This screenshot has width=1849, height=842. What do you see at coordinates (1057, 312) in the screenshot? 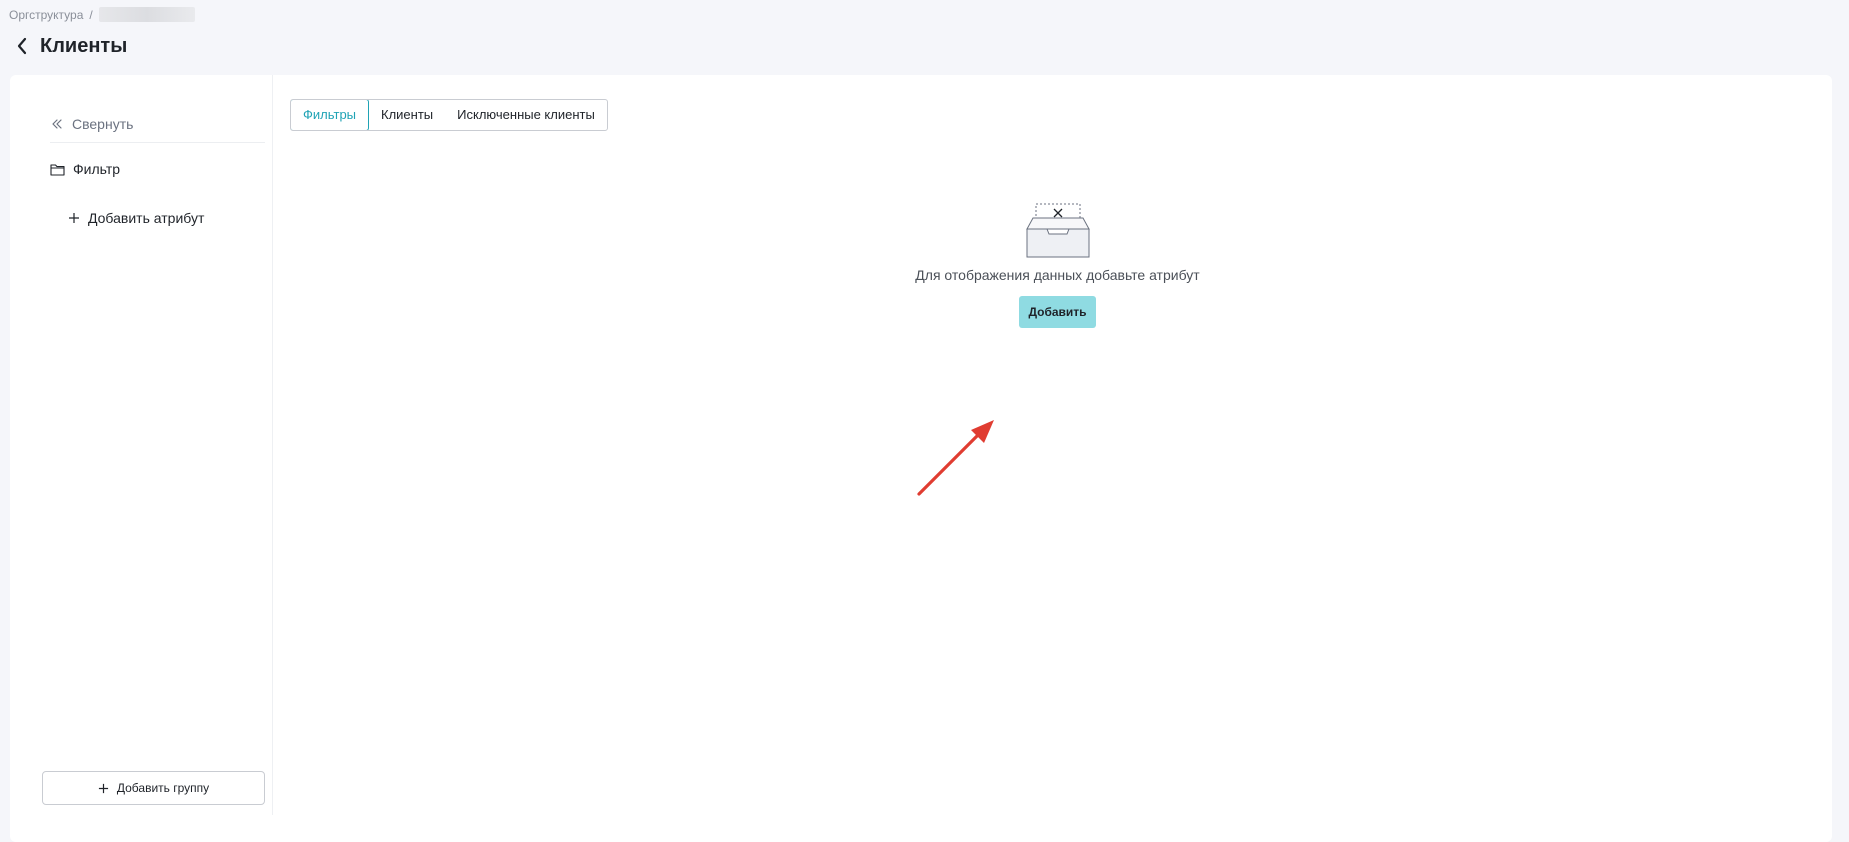
I see `add-attribute-primary-button: Добавить` at bounding box center [1057, 312].